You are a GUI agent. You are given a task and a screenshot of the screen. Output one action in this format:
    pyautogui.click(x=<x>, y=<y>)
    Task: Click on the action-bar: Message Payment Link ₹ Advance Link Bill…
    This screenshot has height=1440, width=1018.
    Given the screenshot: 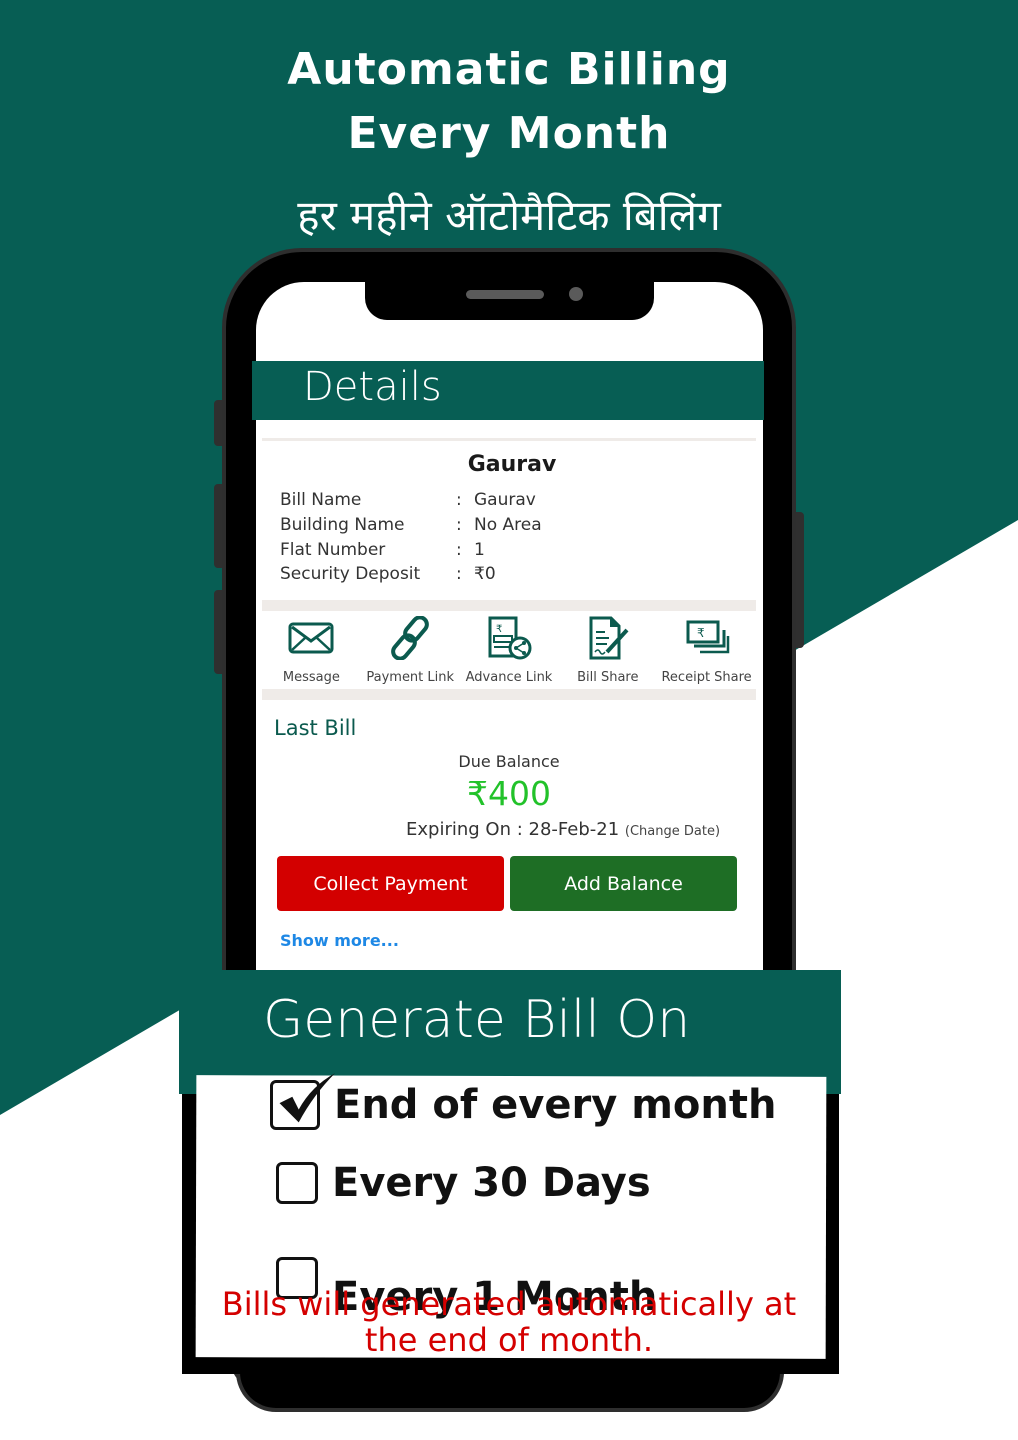 What is the action you would take?
    pyautogui.click(x=509, y=650)
    